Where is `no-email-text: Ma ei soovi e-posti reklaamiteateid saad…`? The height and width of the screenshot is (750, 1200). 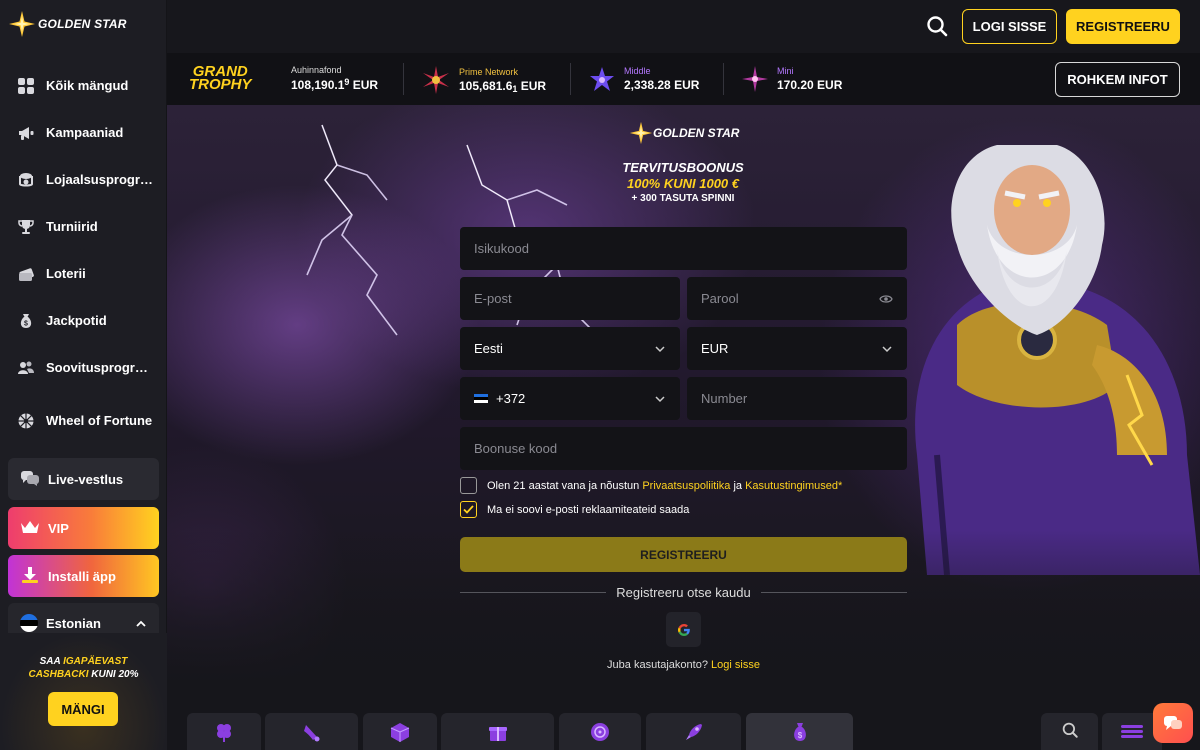 no-email-text: Ma ei soovi e-posti reklaamiteateid saad… is located at coordinates (588, 509).